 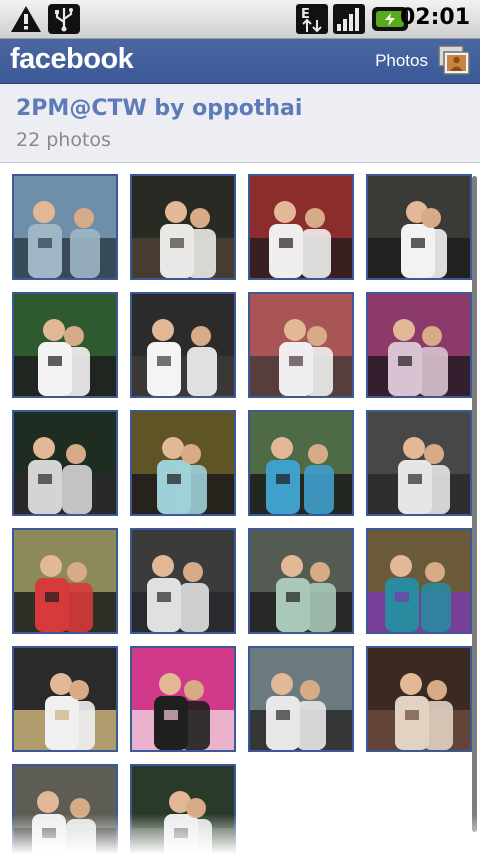 What do you see at coordinates (474, 504) in the screenshot?
I see `scrollbar` at bounding box center [474, 504].